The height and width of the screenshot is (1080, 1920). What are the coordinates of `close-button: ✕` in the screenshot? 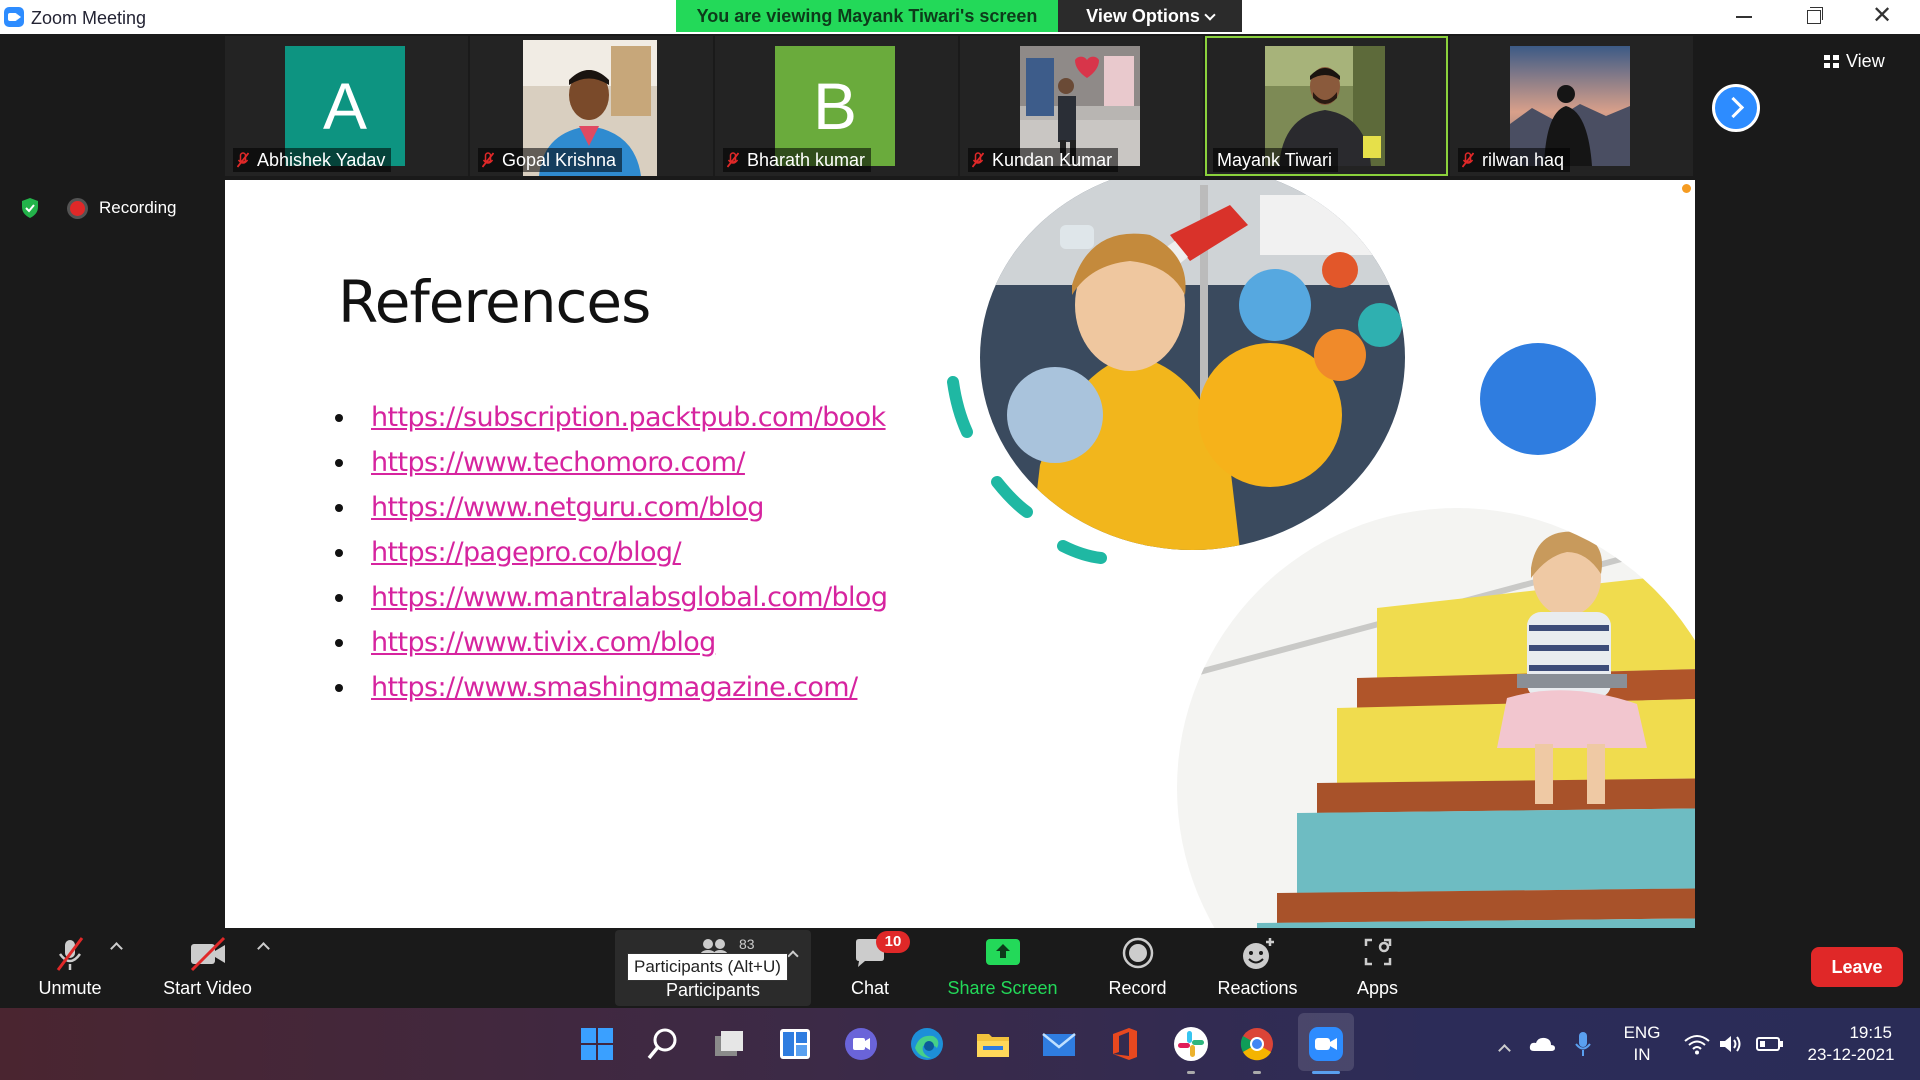 It's located at (1882, 16).